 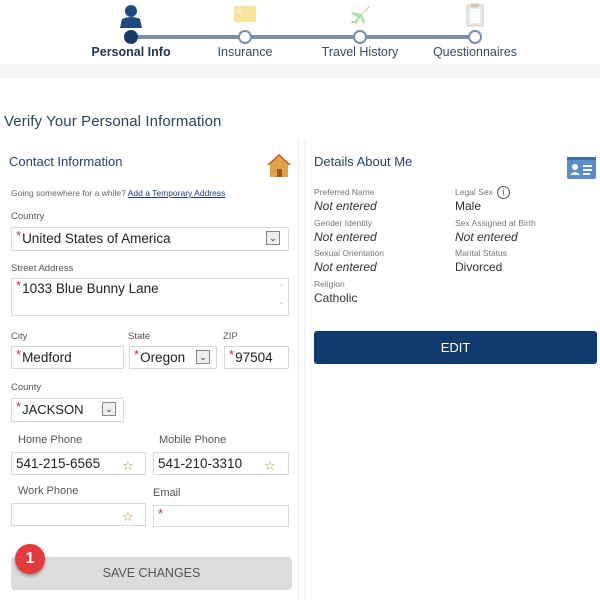 I want to click on step-travel-history: Travel History, so click(x=360, y=31).